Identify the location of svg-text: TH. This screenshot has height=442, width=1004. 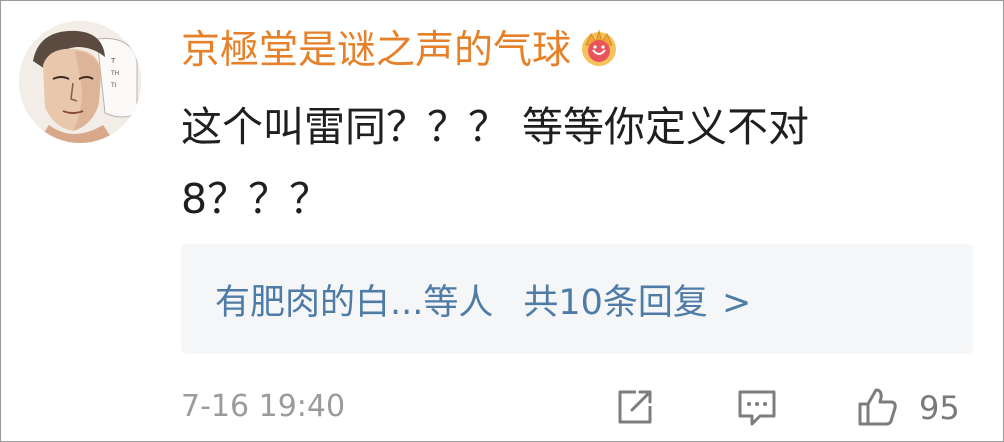
(114, 73).